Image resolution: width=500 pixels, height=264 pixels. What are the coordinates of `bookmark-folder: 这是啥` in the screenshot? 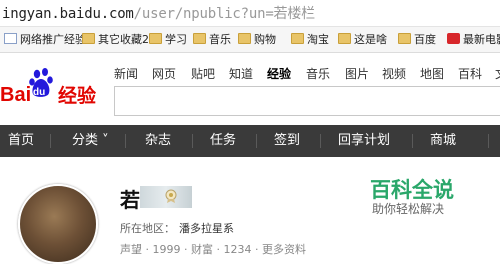 It's located at (362, 40).